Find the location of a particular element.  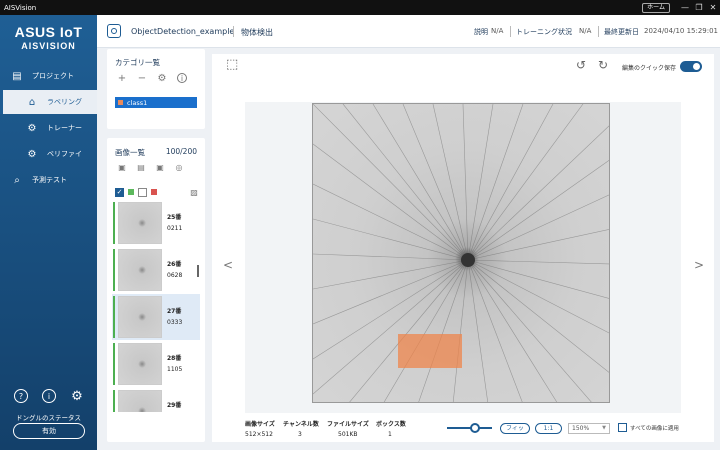

next-image-arrow: > is located at coordinates (699, 265).